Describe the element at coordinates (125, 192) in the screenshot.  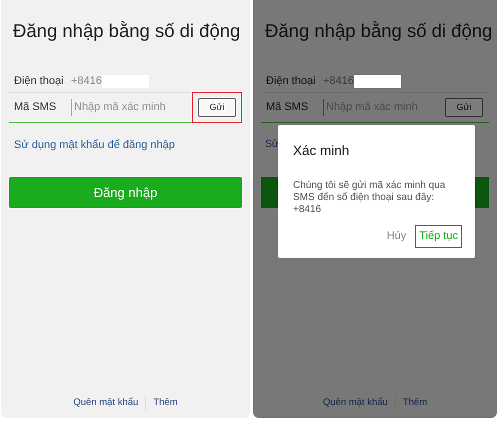
I see `login-button: Đăng nhập` at that location.